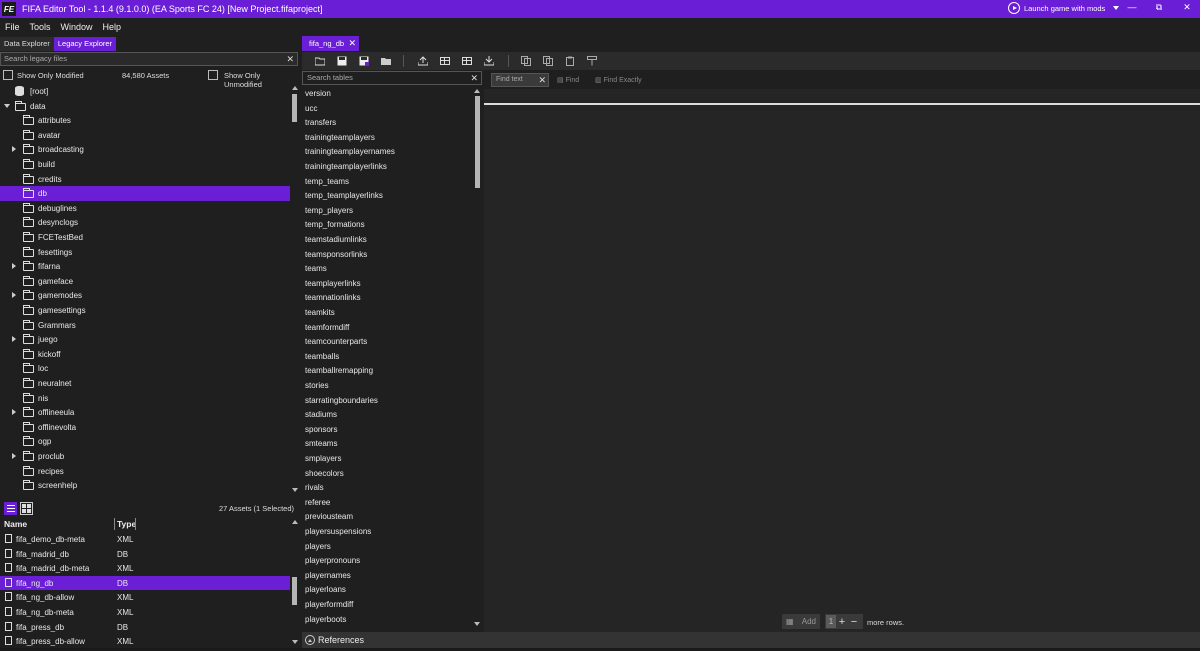 This screenshot has width=1200, height=651. Describe the element at coordinates (145, 281) in the screenshot. I see `tree-item: gameface` at that location.